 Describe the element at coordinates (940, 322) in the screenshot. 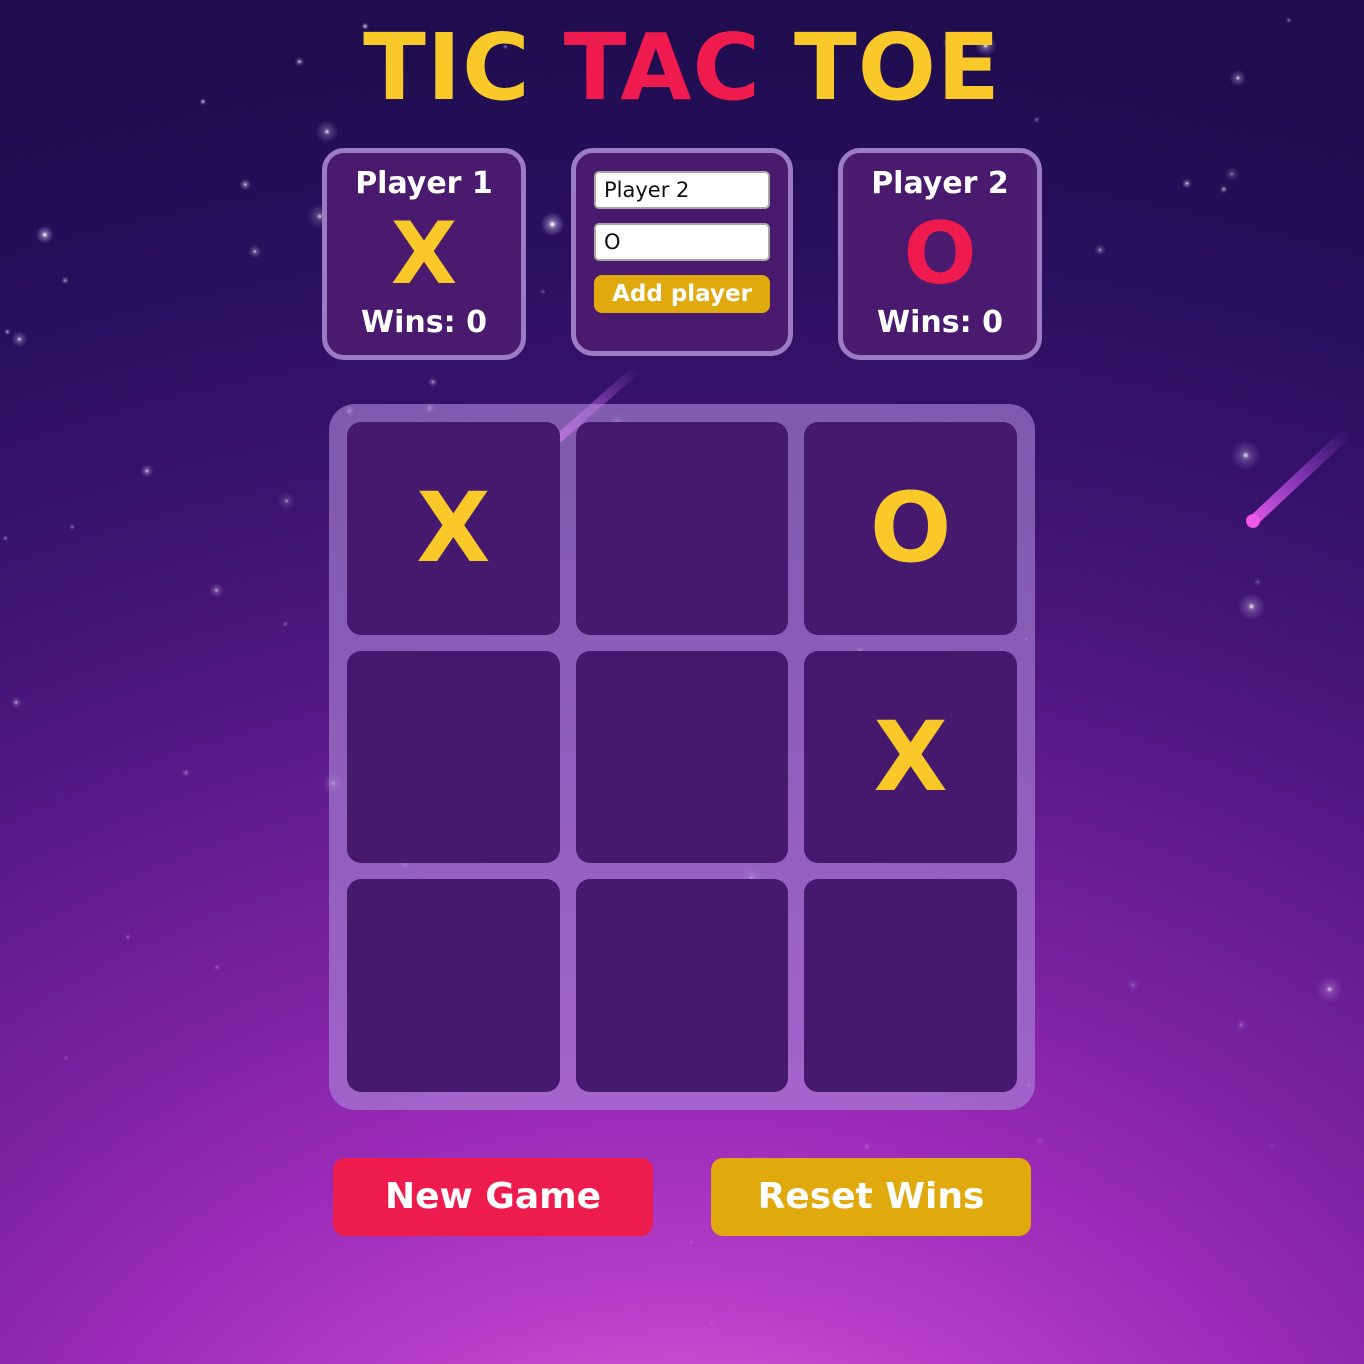

I see `player-2-wins: Wins: 0` at that location.